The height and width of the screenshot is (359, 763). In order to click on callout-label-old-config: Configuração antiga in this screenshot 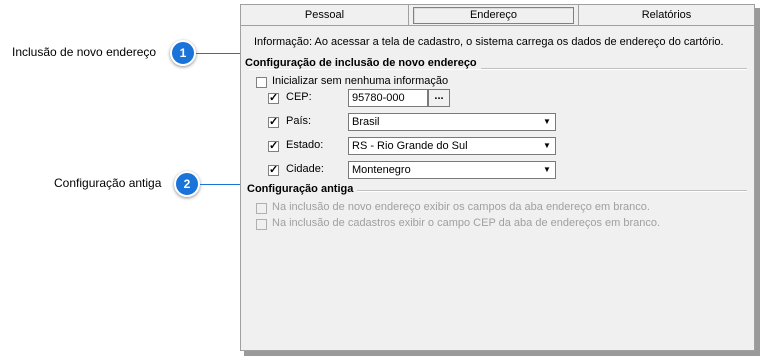, I will do `click(108, 183)`.